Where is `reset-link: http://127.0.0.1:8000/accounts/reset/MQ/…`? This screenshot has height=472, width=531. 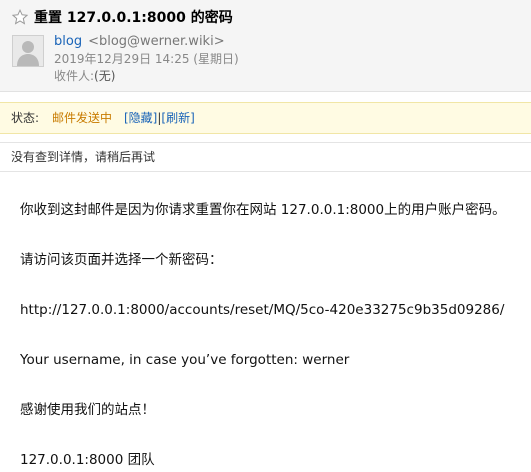
reset-link: http://127.0.0.1:8000/accounts/reset/MQ/… is located at coordinates (262, 310).